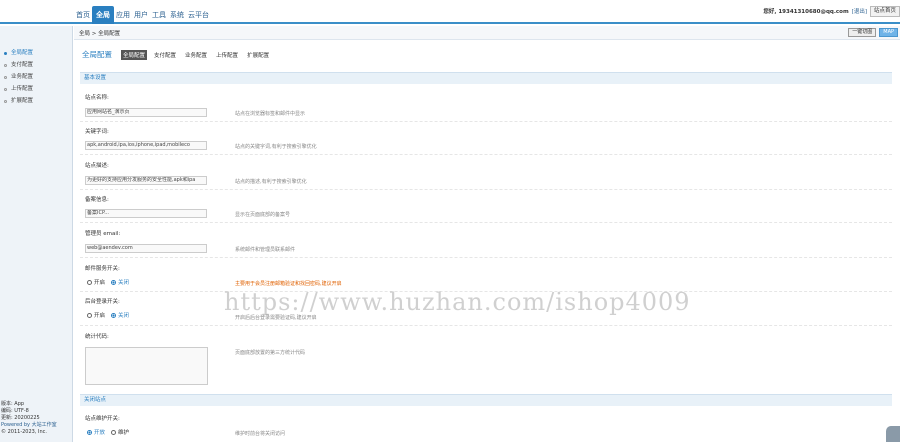 The width and height of the screenshot is (900, 442). What do you see at coordinates (288, 284) in the screenshot?
I see `mail-switch-hint: 主要用于会员注册邮箱验证和找回密码,建议开启` at bounding box center [288, 284].